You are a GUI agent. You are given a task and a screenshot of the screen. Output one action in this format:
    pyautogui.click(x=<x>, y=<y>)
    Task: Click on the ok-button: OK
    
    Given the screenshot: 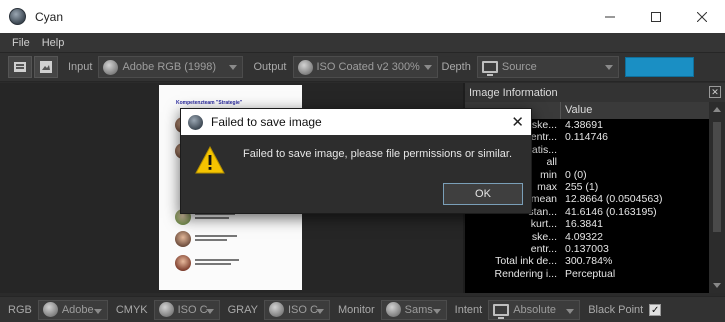 What is the action you would take?
    pyautogui.click(x=483, y=194)
    